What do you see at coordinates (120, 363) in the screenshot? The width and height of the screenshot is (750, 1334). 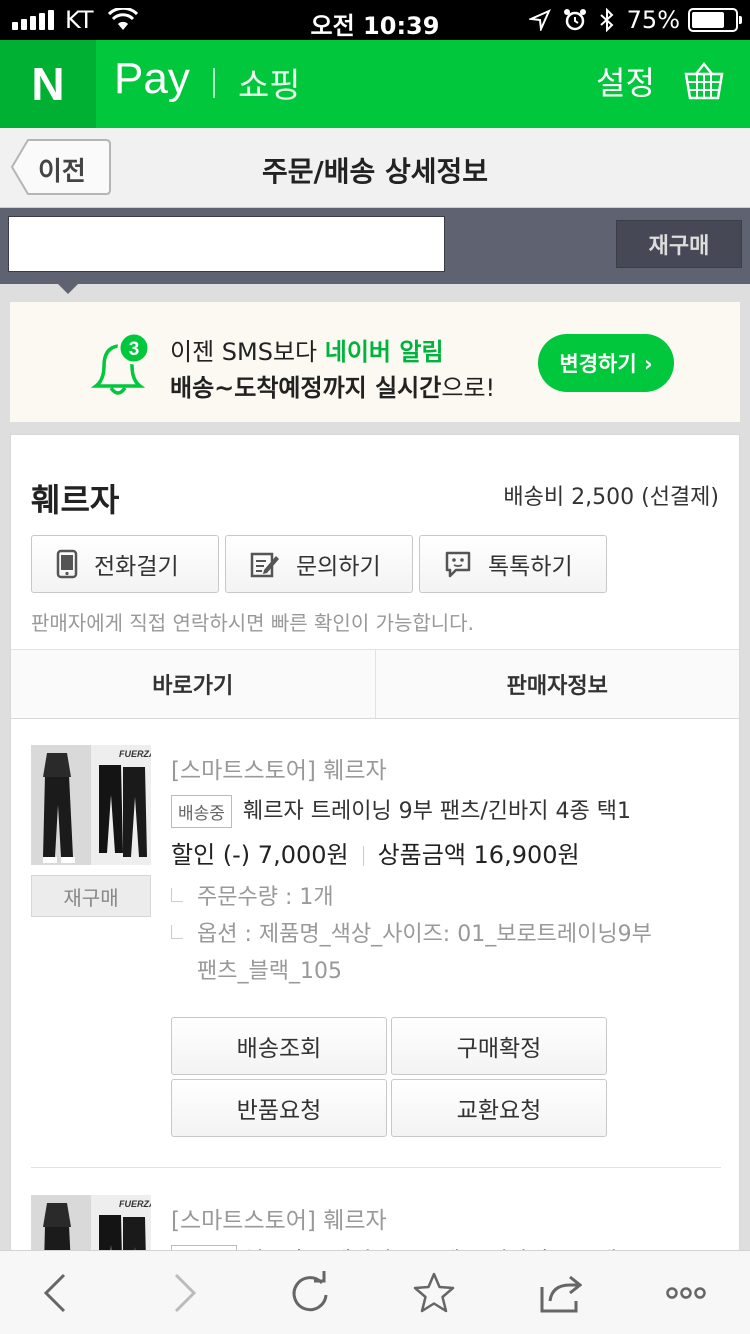 I see `bell-icon: 3` at bounding box center [120, 363].